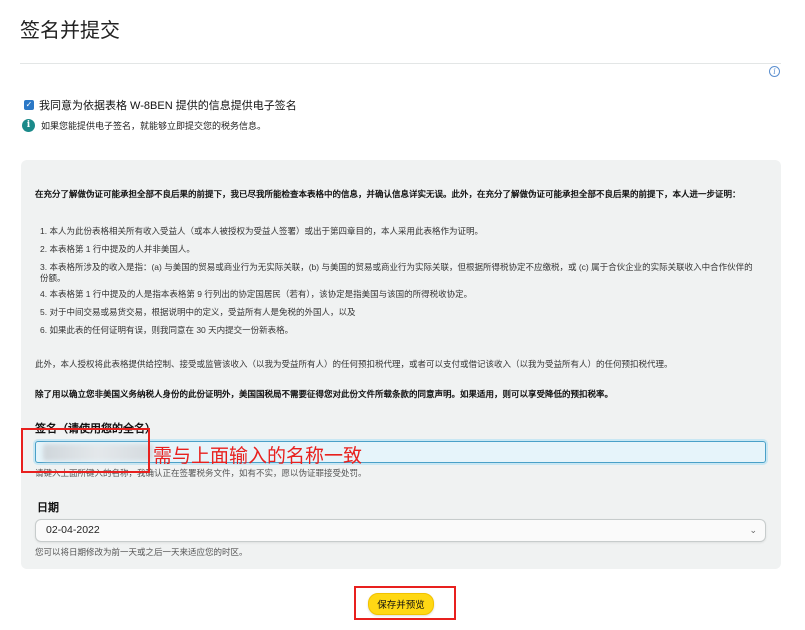  I want to click on date-help: 您可以将日期修改为前一天或之后一天来适应您的时区。, so click(141, 552).